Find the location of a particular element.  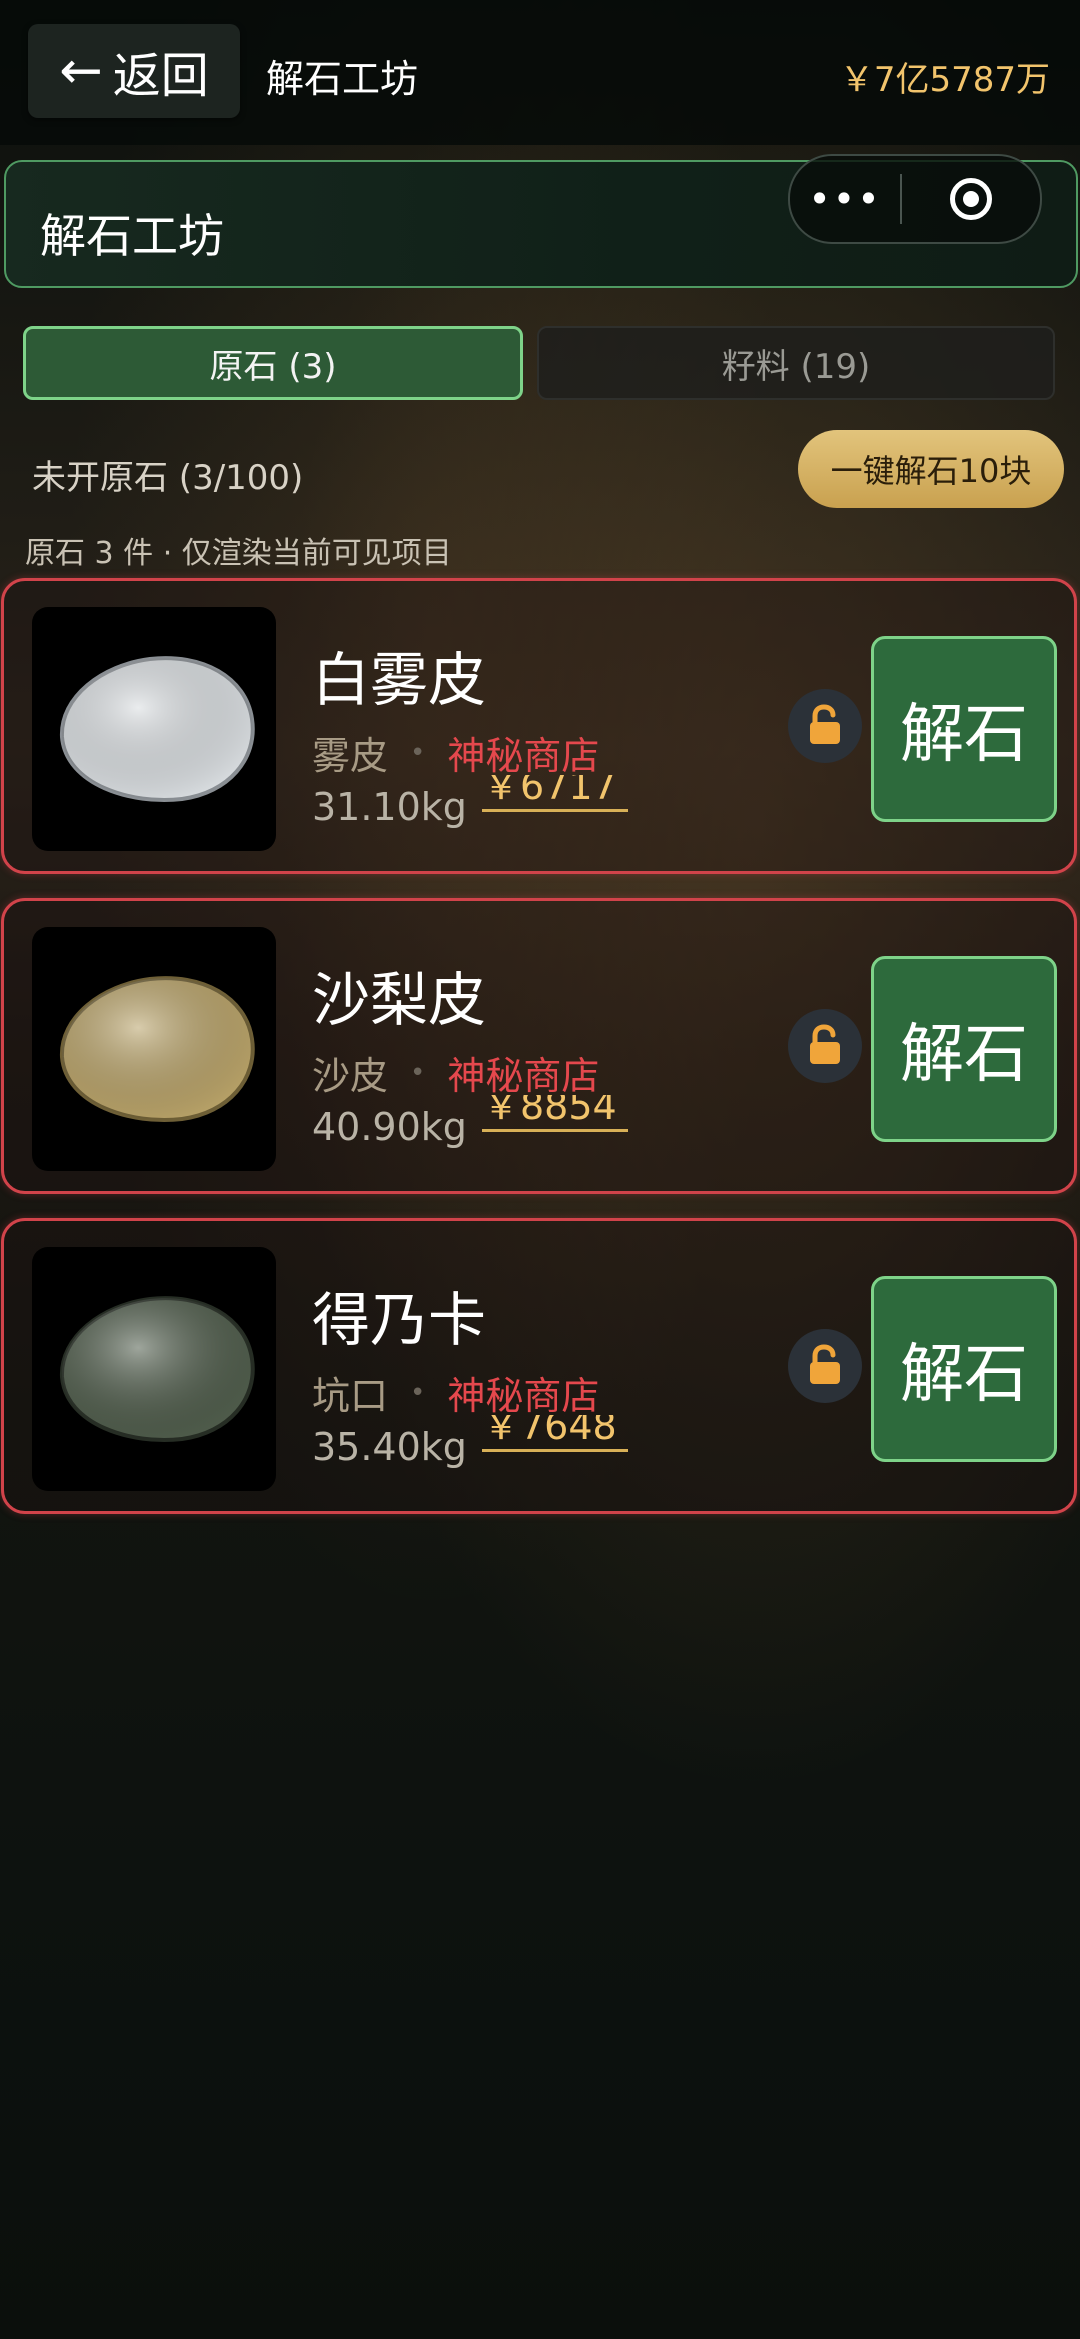

batch-open-button: 一键解石10块 is located at coordinates (931, 469).